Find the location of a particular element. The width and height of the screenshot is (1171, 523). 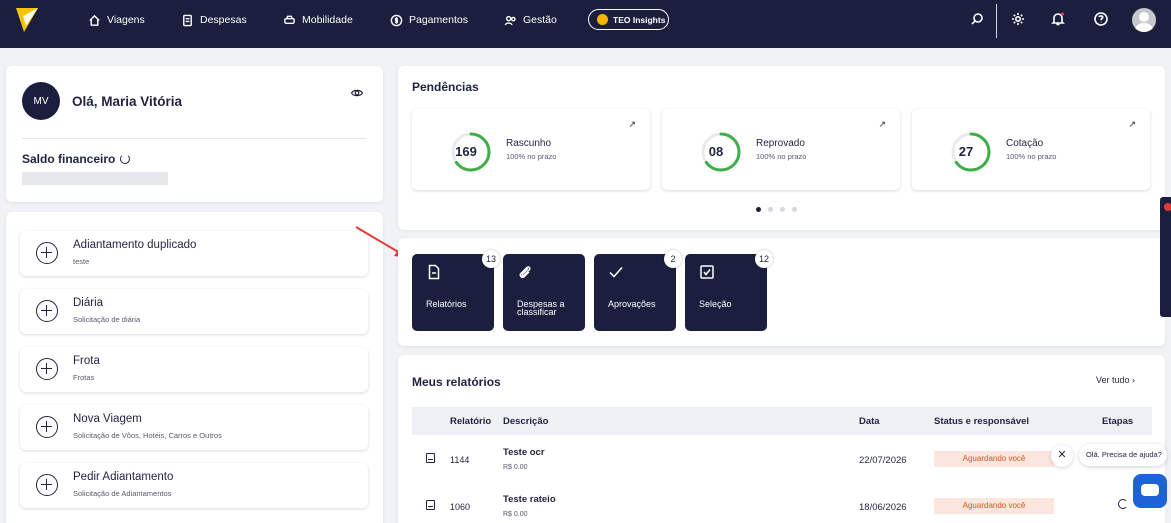

shortcut-frota: Frota Frotas is located at coordinates (194, 369).